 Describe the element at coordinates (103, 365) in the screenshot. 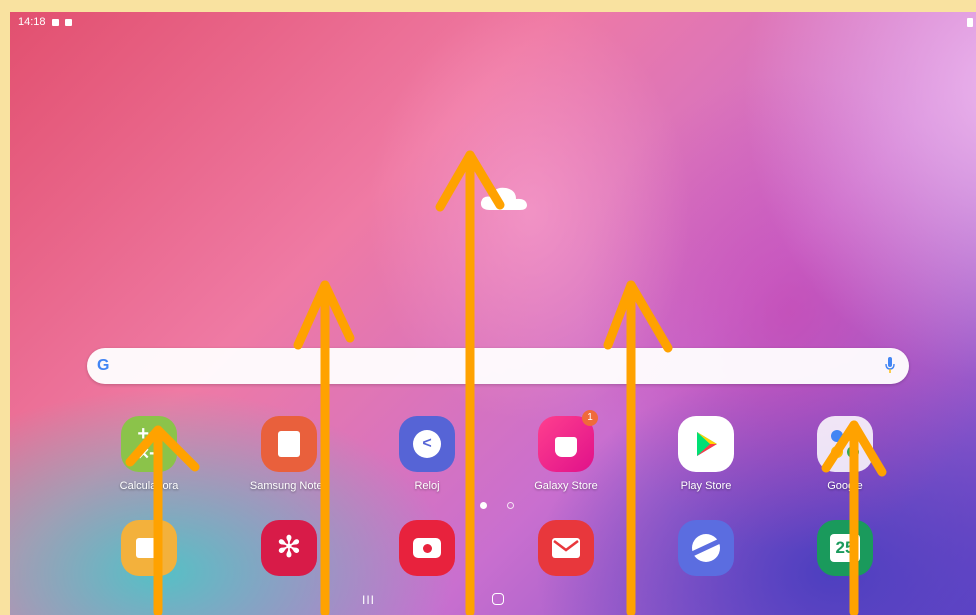

I see `google-logo-icon: G` at that location.